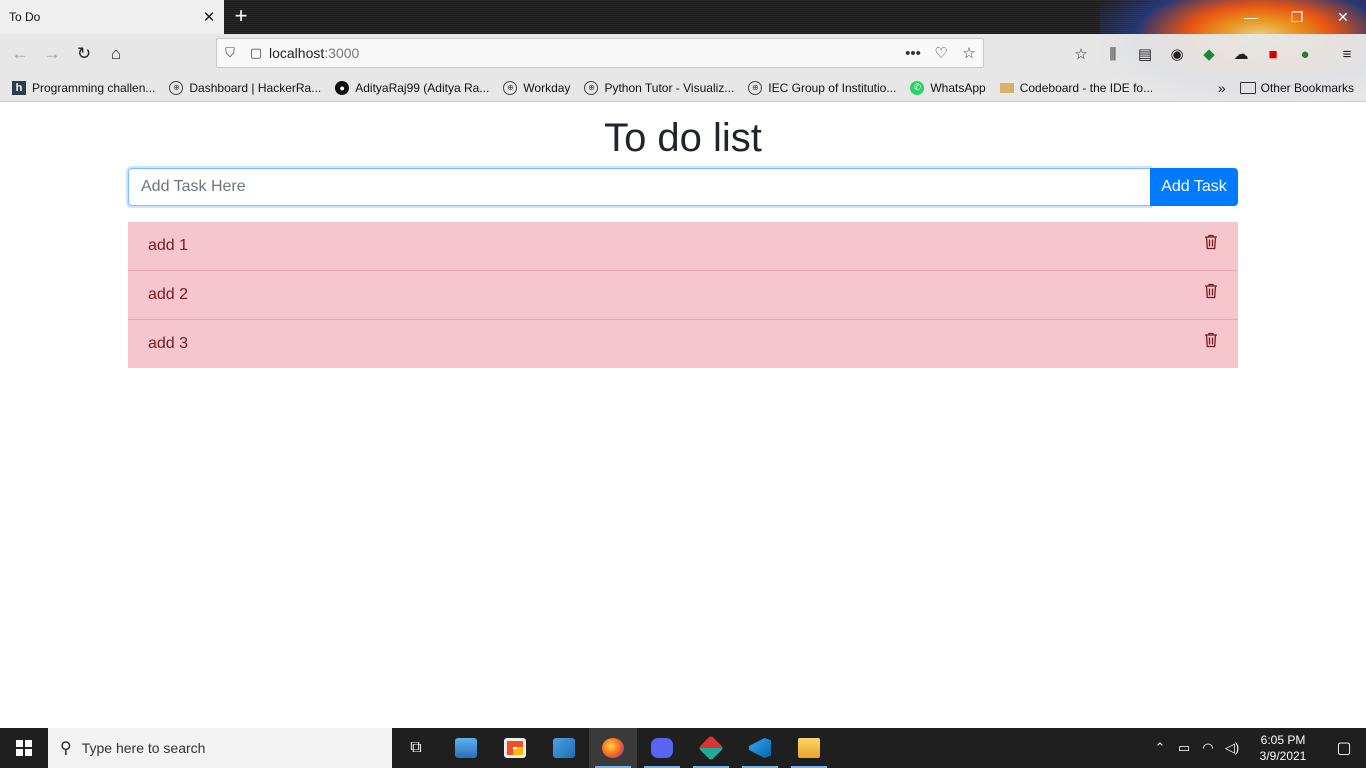 Image resolution: width=1366 pixels, height=768 pixels. Describe the element at coordinates (1177, 54) in the screenshot. I see `account-icon: ◉` at that location.